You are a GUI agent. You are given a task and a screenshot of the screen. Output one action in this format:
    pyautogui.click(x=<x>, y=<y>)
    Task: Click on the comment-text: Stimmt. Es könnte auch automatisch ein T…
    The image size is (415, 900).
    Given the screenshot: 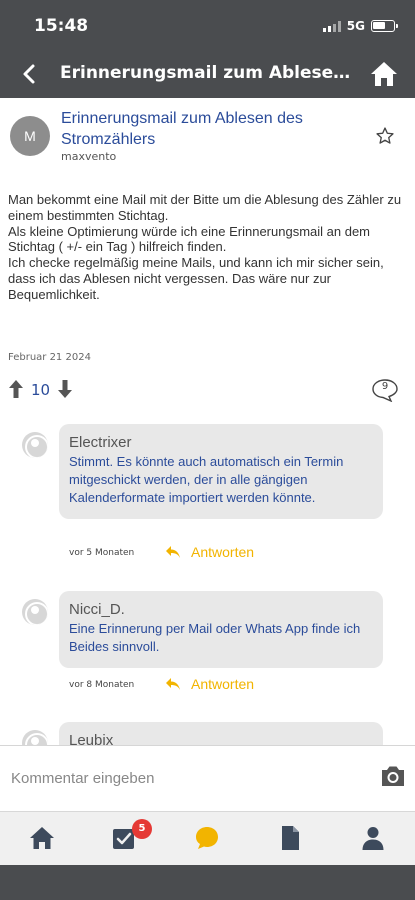 What is the action you would take?
    pyautogui.click(x=206, y=479)
    